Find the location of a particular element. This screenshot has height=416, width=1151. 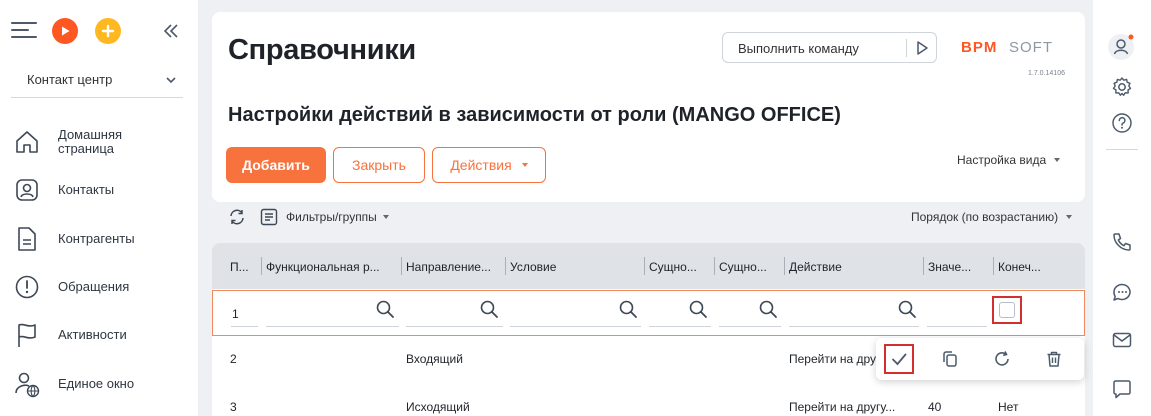

plus-icon is located at coordinates (108, 31).